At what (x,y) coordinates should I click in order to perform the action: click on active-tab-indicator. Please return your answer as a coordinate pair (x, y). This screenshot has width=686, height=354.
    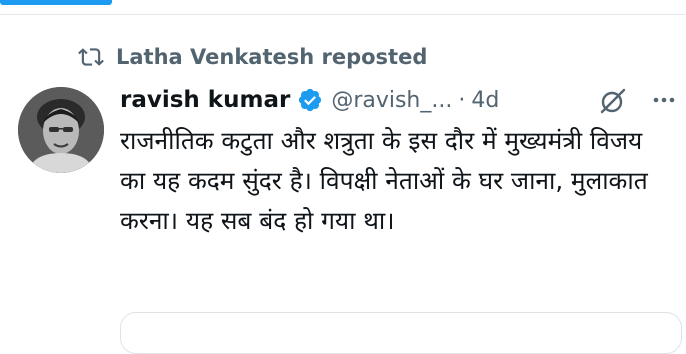
    Looking at the image, I should click on (56, 2).